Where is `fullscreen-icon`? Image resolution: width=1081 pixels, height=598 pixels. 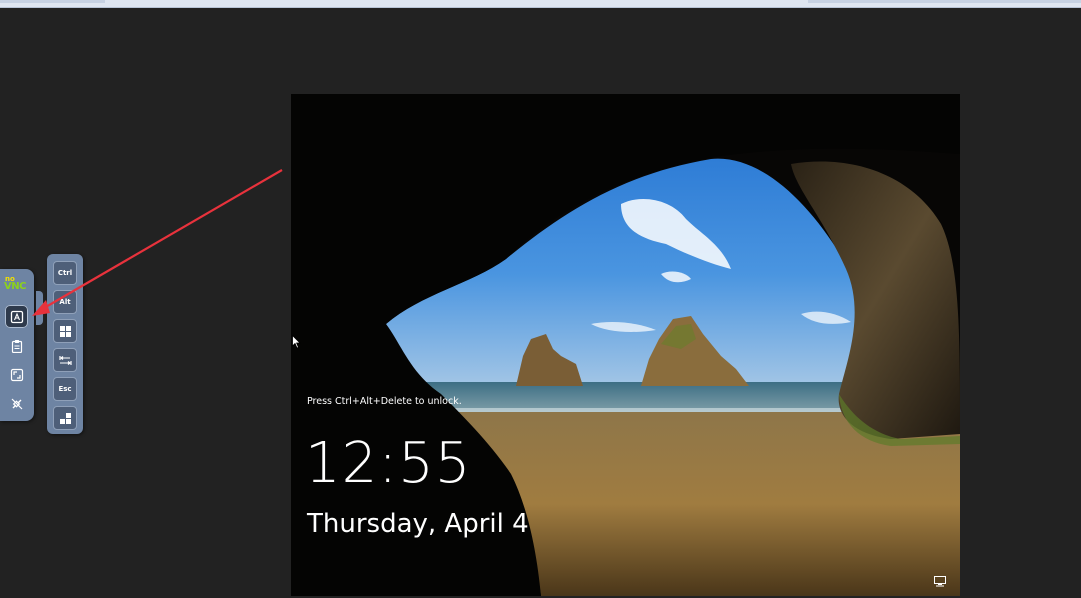 fullscreen-icon is located at coordinates (16, 374).